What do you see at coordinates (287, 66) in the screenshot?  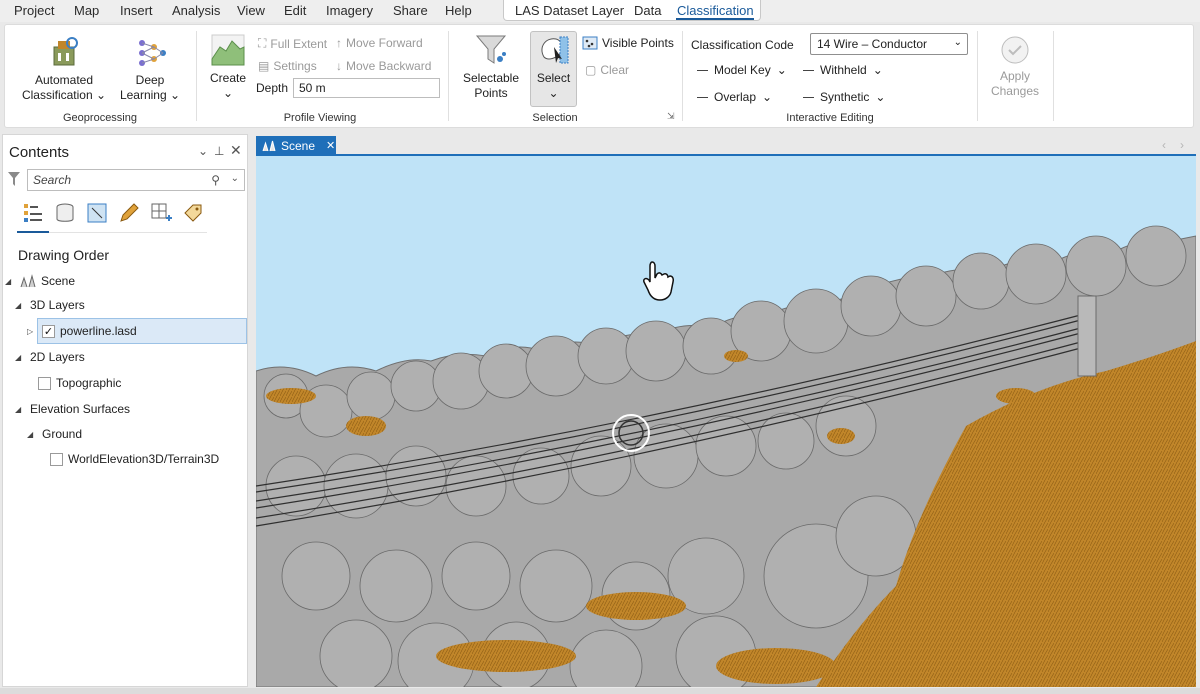 I see `settings-button: ▤ Settings` at bounding box center [287, 66].